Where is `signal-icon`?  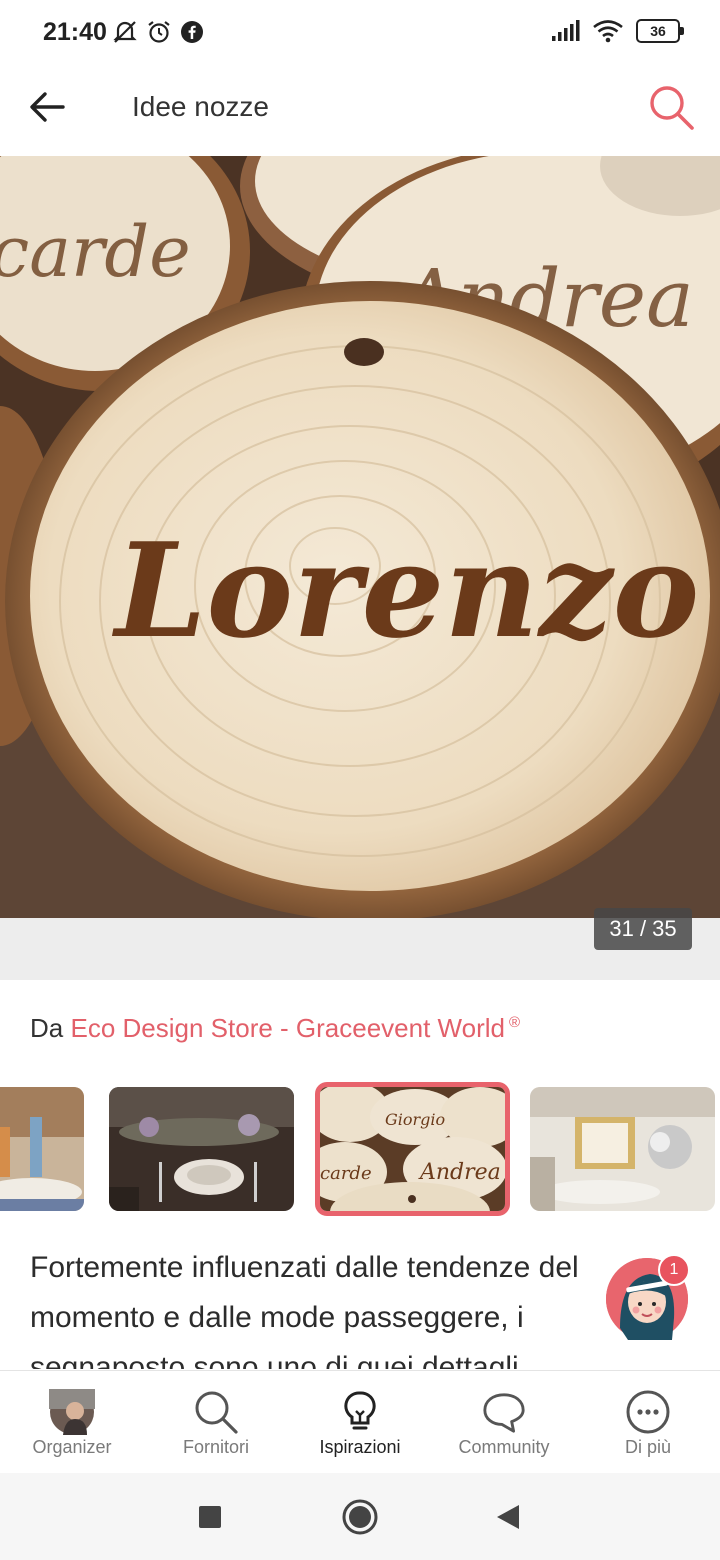 signal-icon is located at coordinates (566, 30).